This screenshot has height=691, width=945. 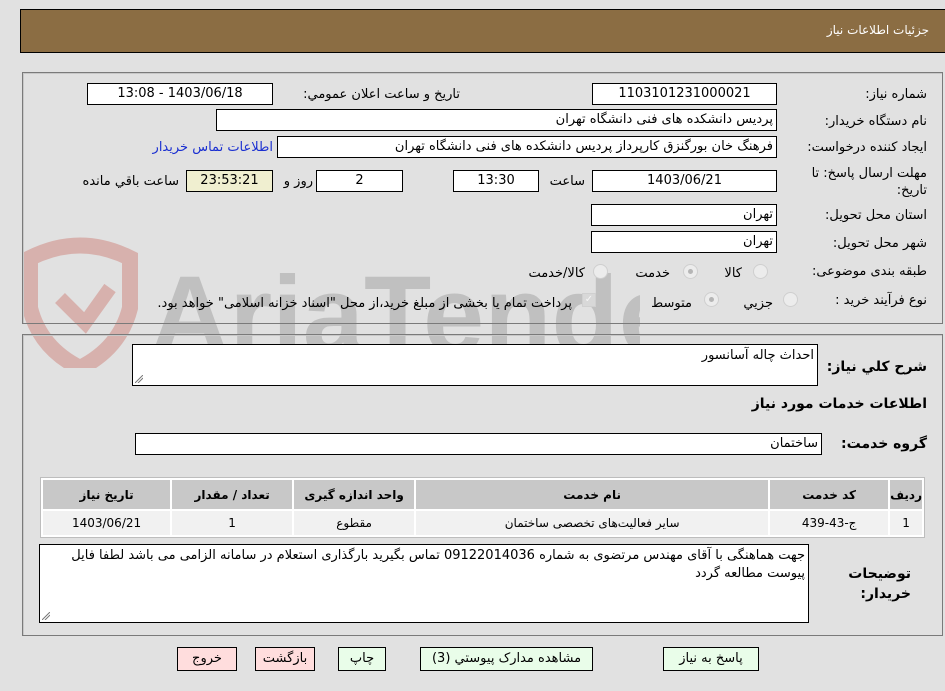 I want to click on deadline-time-field: 13:30, so click(x=496, y=181).